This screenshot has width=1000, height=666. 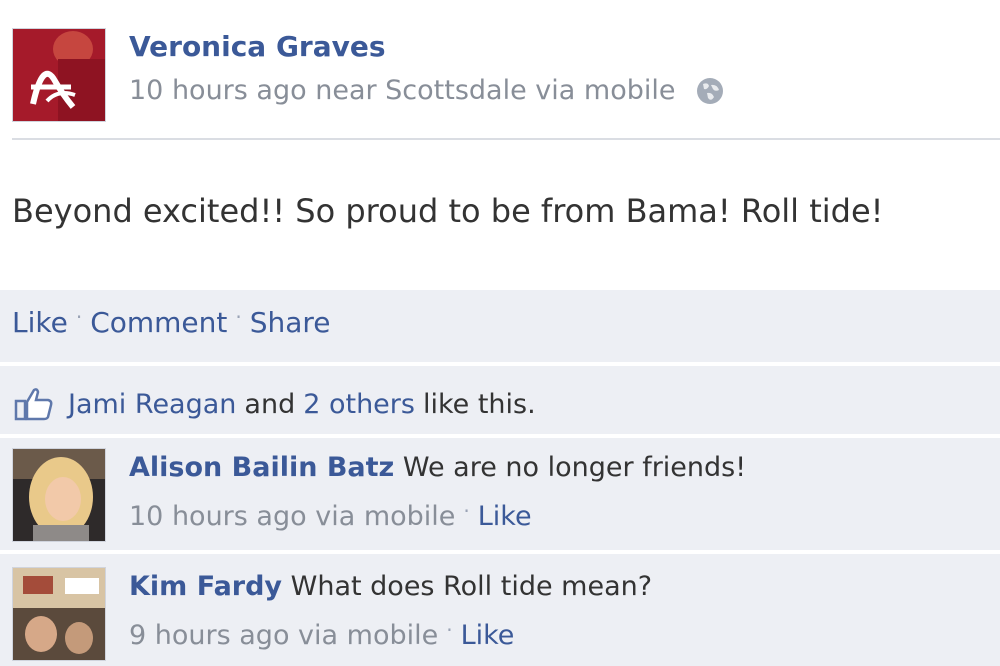 I want to click on post-author-name: Veronica Graves, so click(x=257, y=46).